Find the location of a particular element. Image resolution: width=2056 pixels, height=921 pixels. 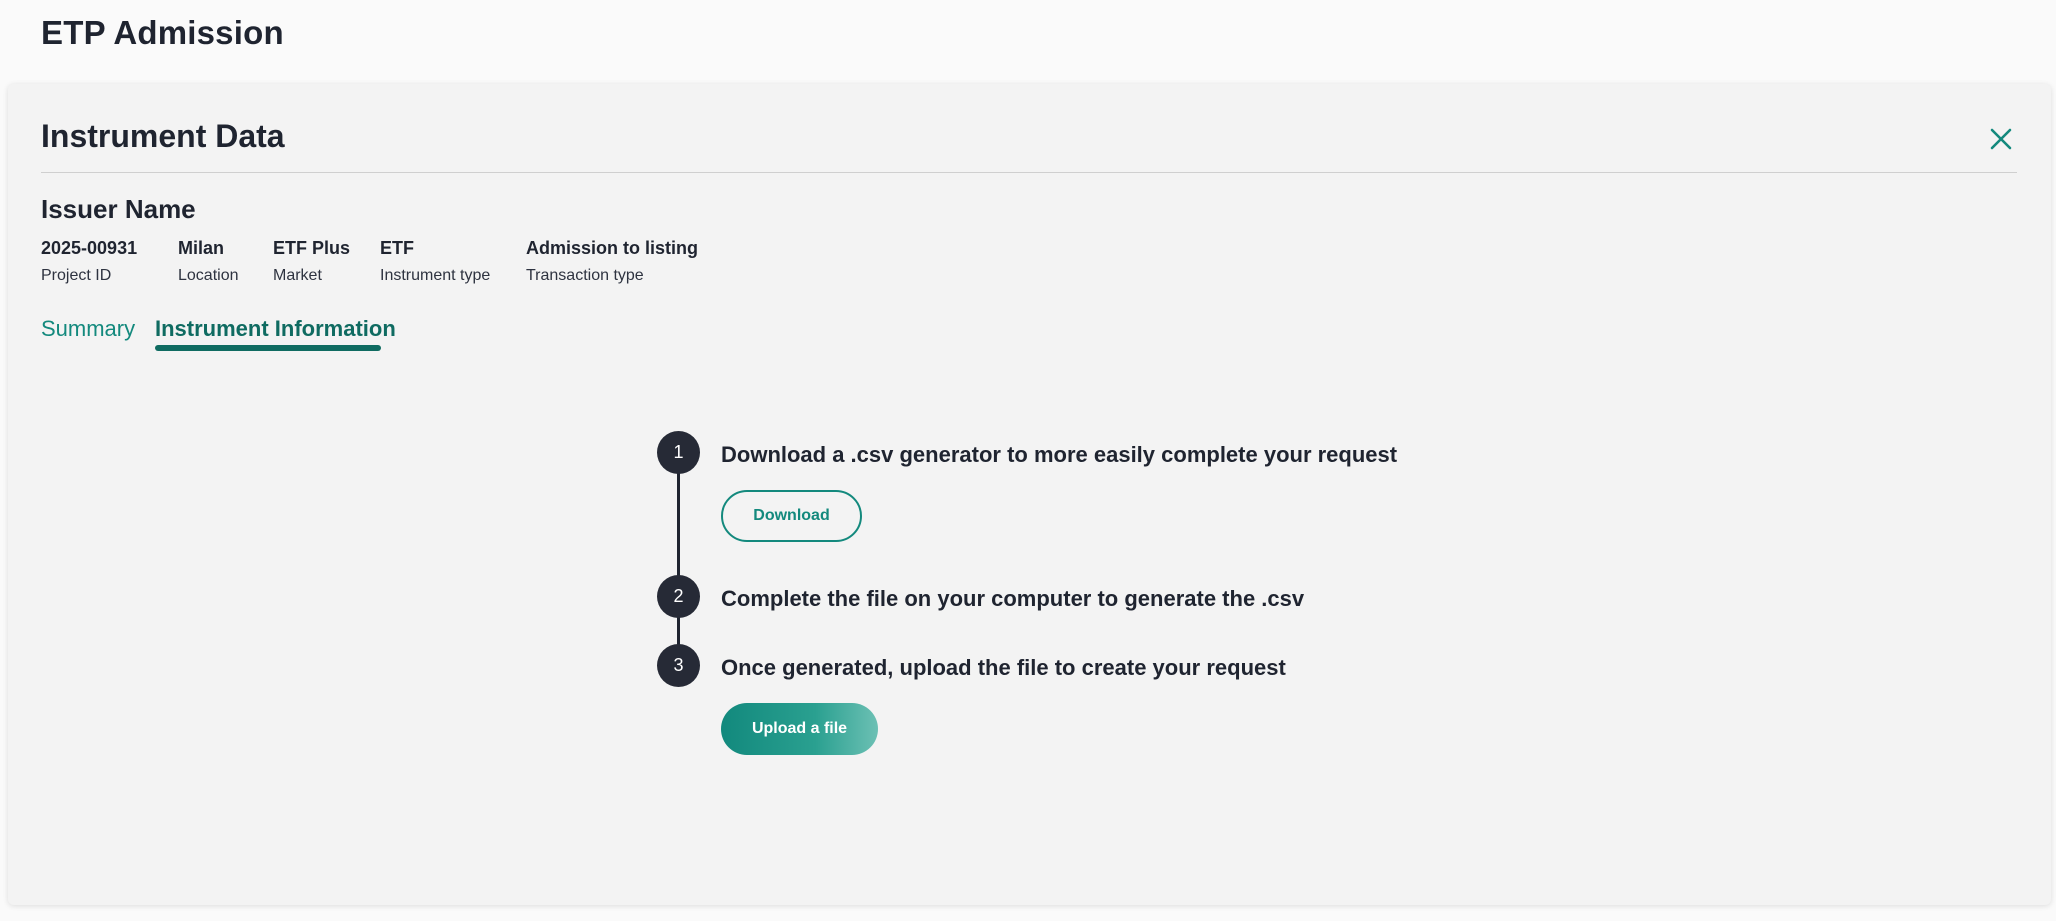

app-title: ETP Admission is located at coordinates (162, 32).